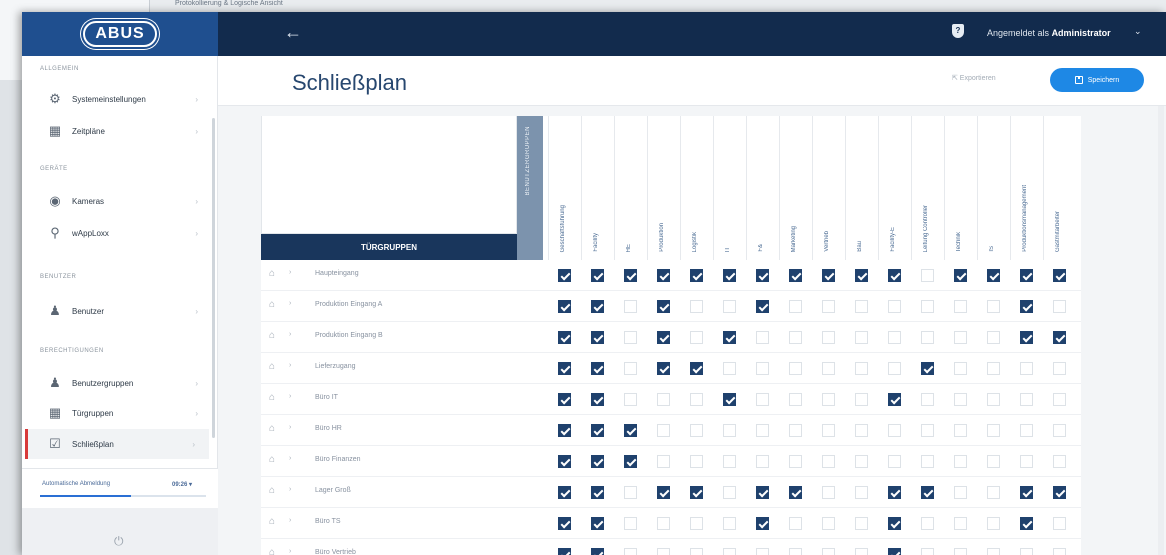  Describe the element at coordinates (213, 278) in the screenshot. I see `sidebar-scrollbar` at that location.